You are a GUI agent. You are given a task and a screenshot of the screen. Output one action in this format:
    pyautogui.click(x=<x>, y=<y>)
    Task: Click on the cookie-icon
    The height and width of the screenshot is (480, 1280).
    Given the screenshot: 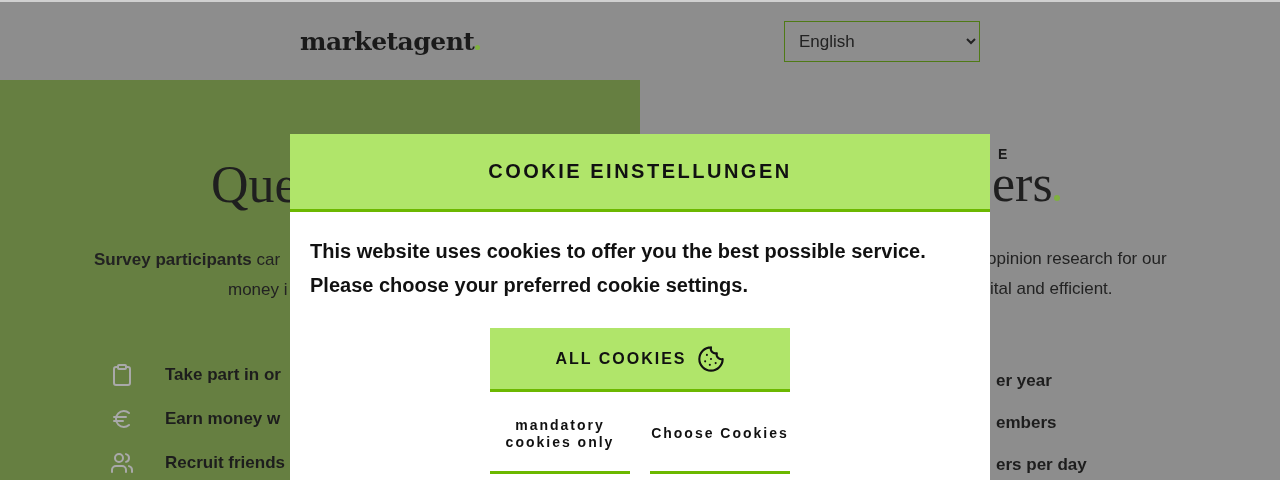 What is the action you would take?
    pyautogui.click(x=710, y=358)
    